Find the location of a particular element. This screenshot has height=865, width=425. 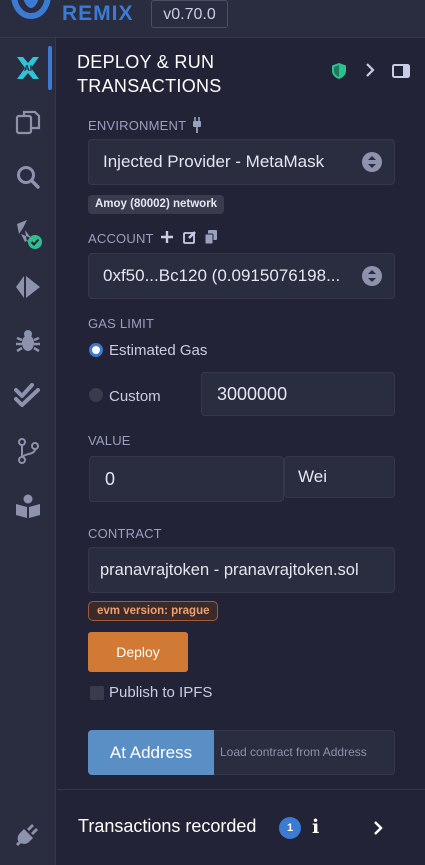

learn-icon is located at coordinates (28, 506).